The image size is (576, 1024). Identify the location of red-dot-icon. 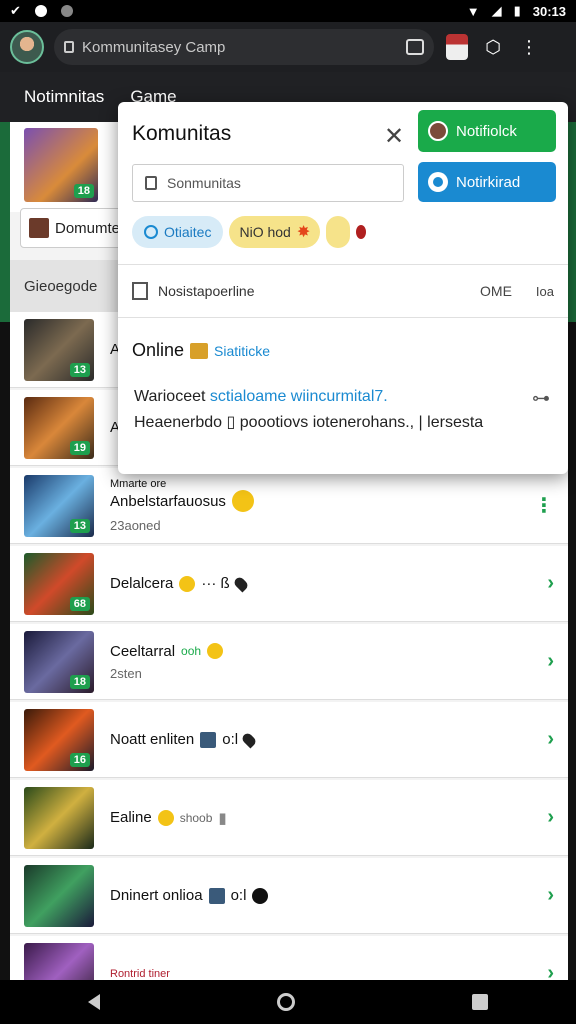
(361, 232).